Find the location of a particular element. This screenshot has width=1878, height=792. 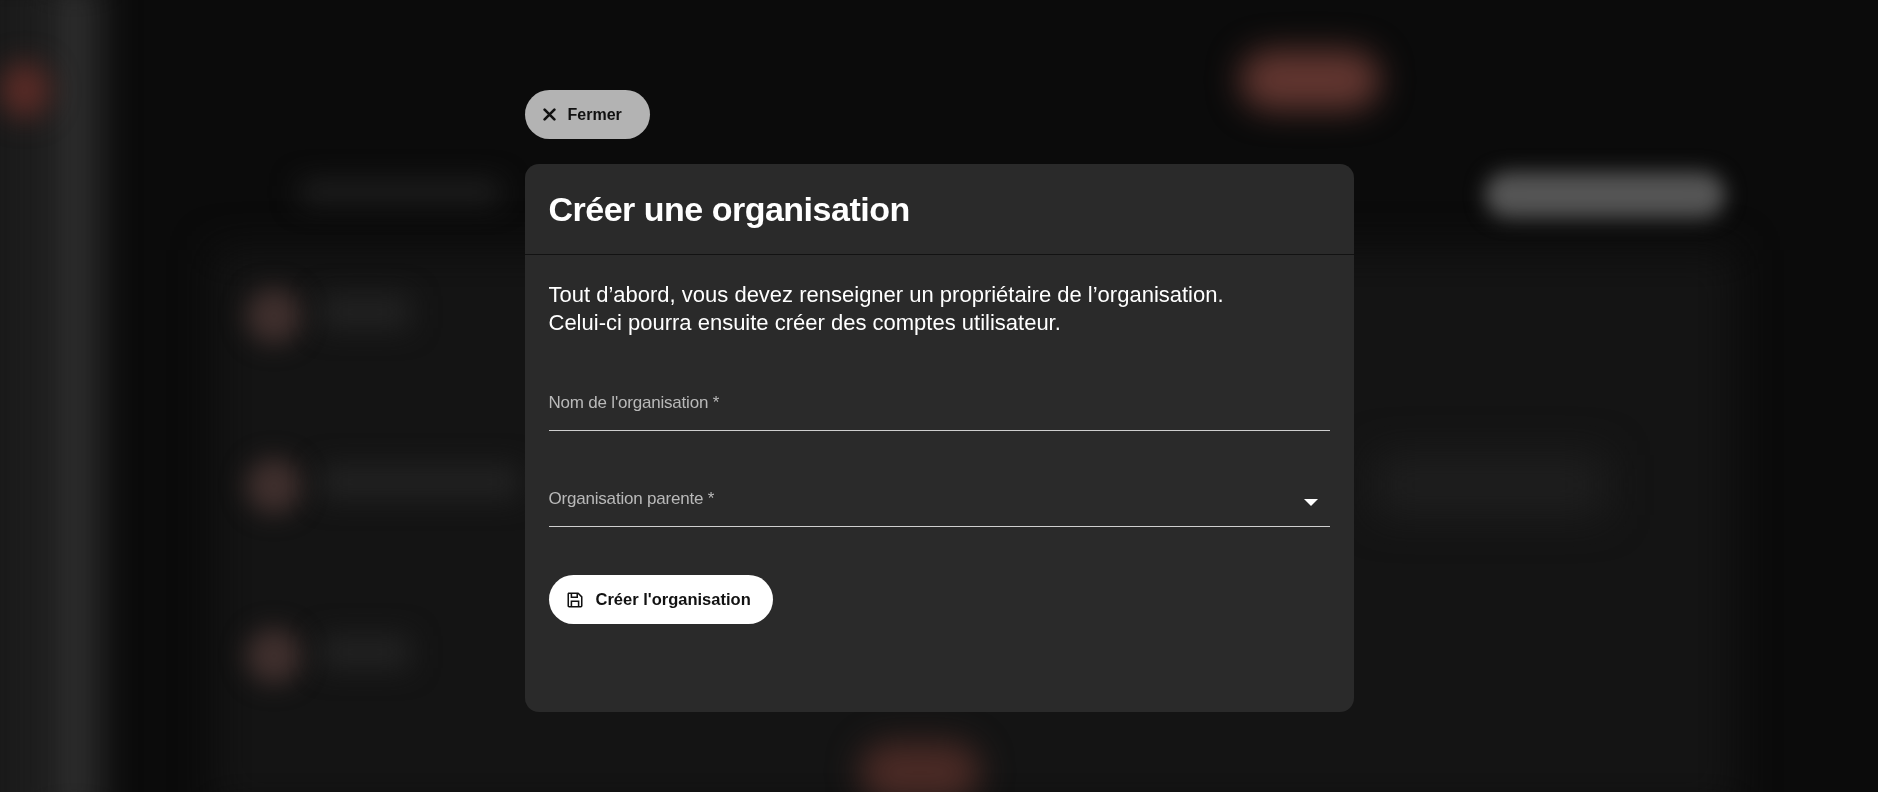

text-field: Nom de l'organisation * is located at coordinates (939, 402).